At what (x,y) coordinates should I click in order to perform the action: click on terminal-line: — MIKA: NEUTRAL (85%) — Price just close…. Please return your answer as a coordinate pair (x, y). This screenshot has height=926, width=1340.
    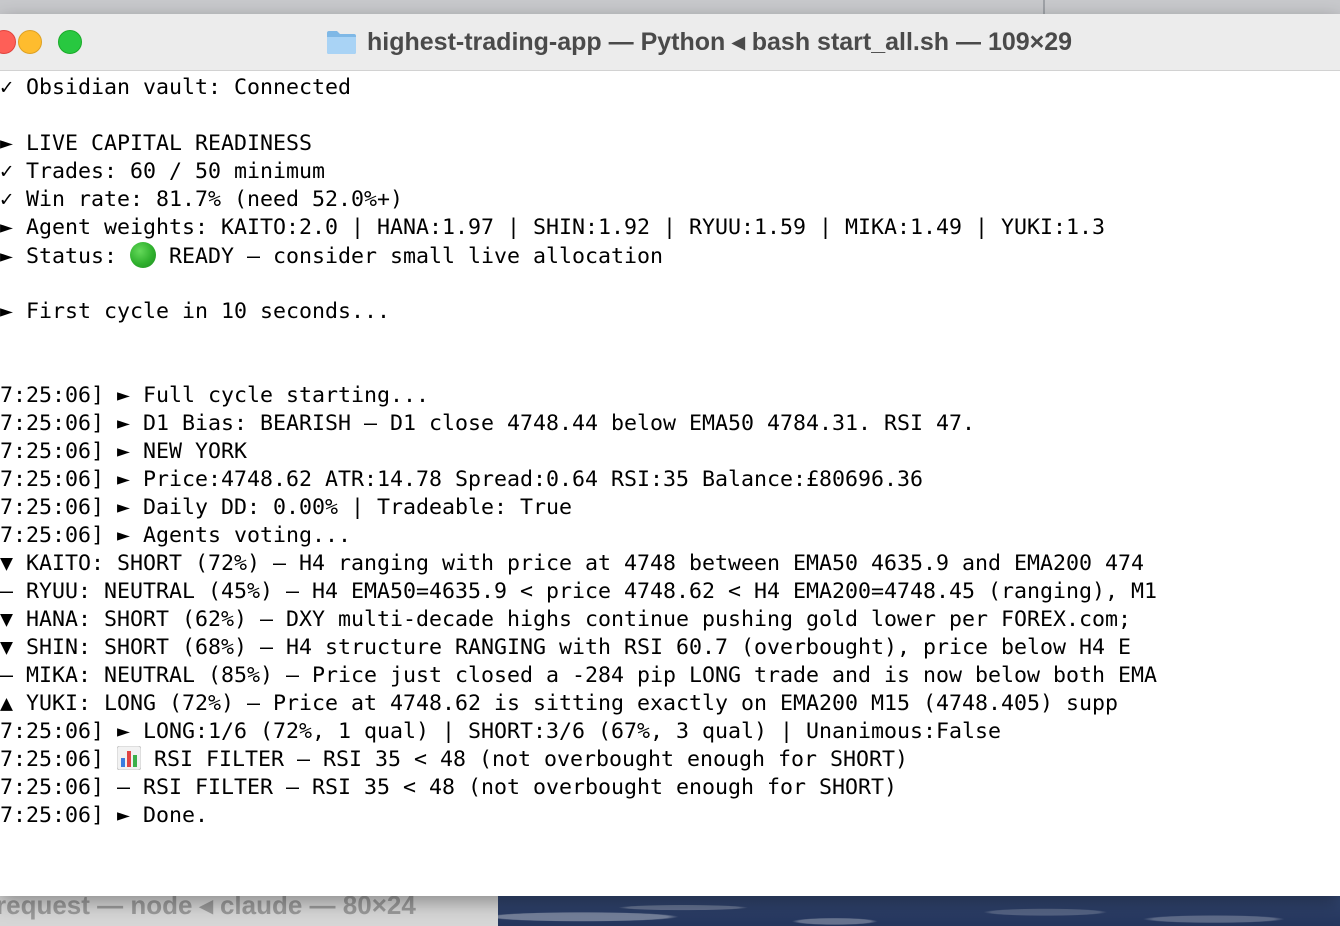
    Looking at the image, I should click on (579, 675).